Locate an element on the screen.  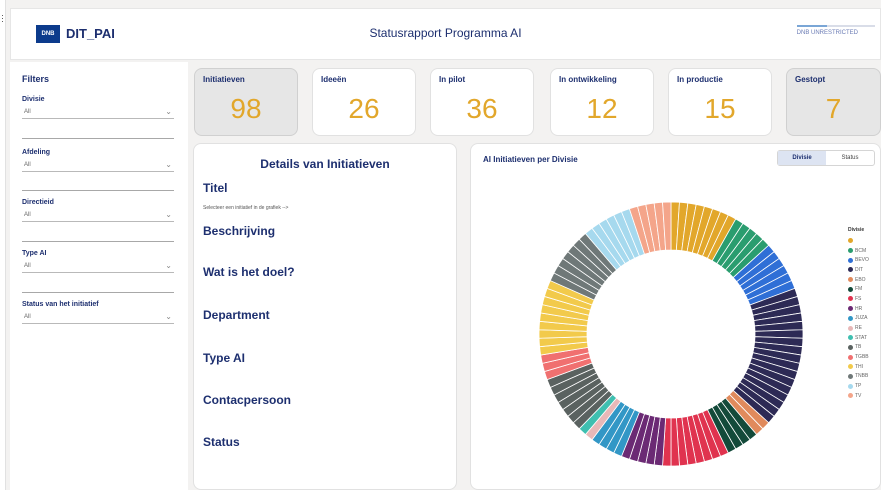
card-in-productie: In productie 15 is located at coordinates (720, 102).